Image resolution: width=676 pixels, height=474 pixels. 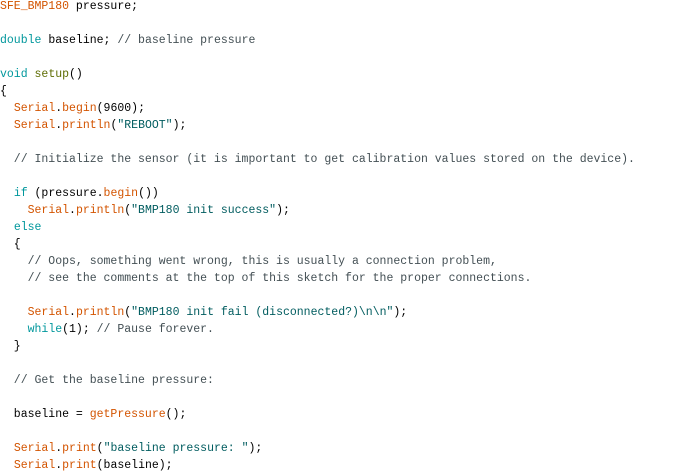 What do you see at coordinates (338, 414) in the screenshot?
I see `code-line: baseline = getPressure();` at bounding box center [338, 414].